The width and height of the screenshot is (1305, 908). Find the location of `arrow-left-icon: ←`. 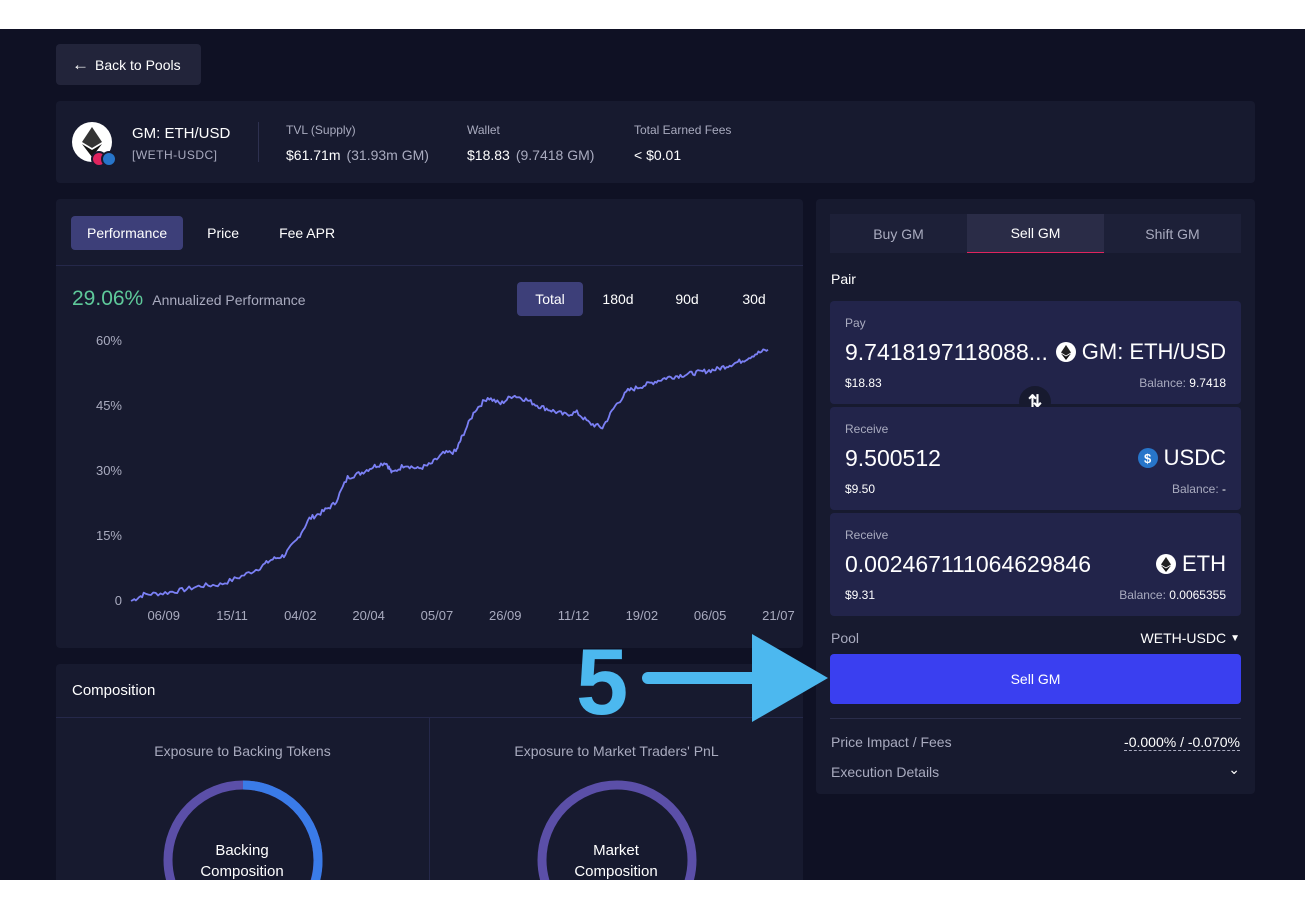

arrow-left-icon: ← is located at coordinates (80, 64).